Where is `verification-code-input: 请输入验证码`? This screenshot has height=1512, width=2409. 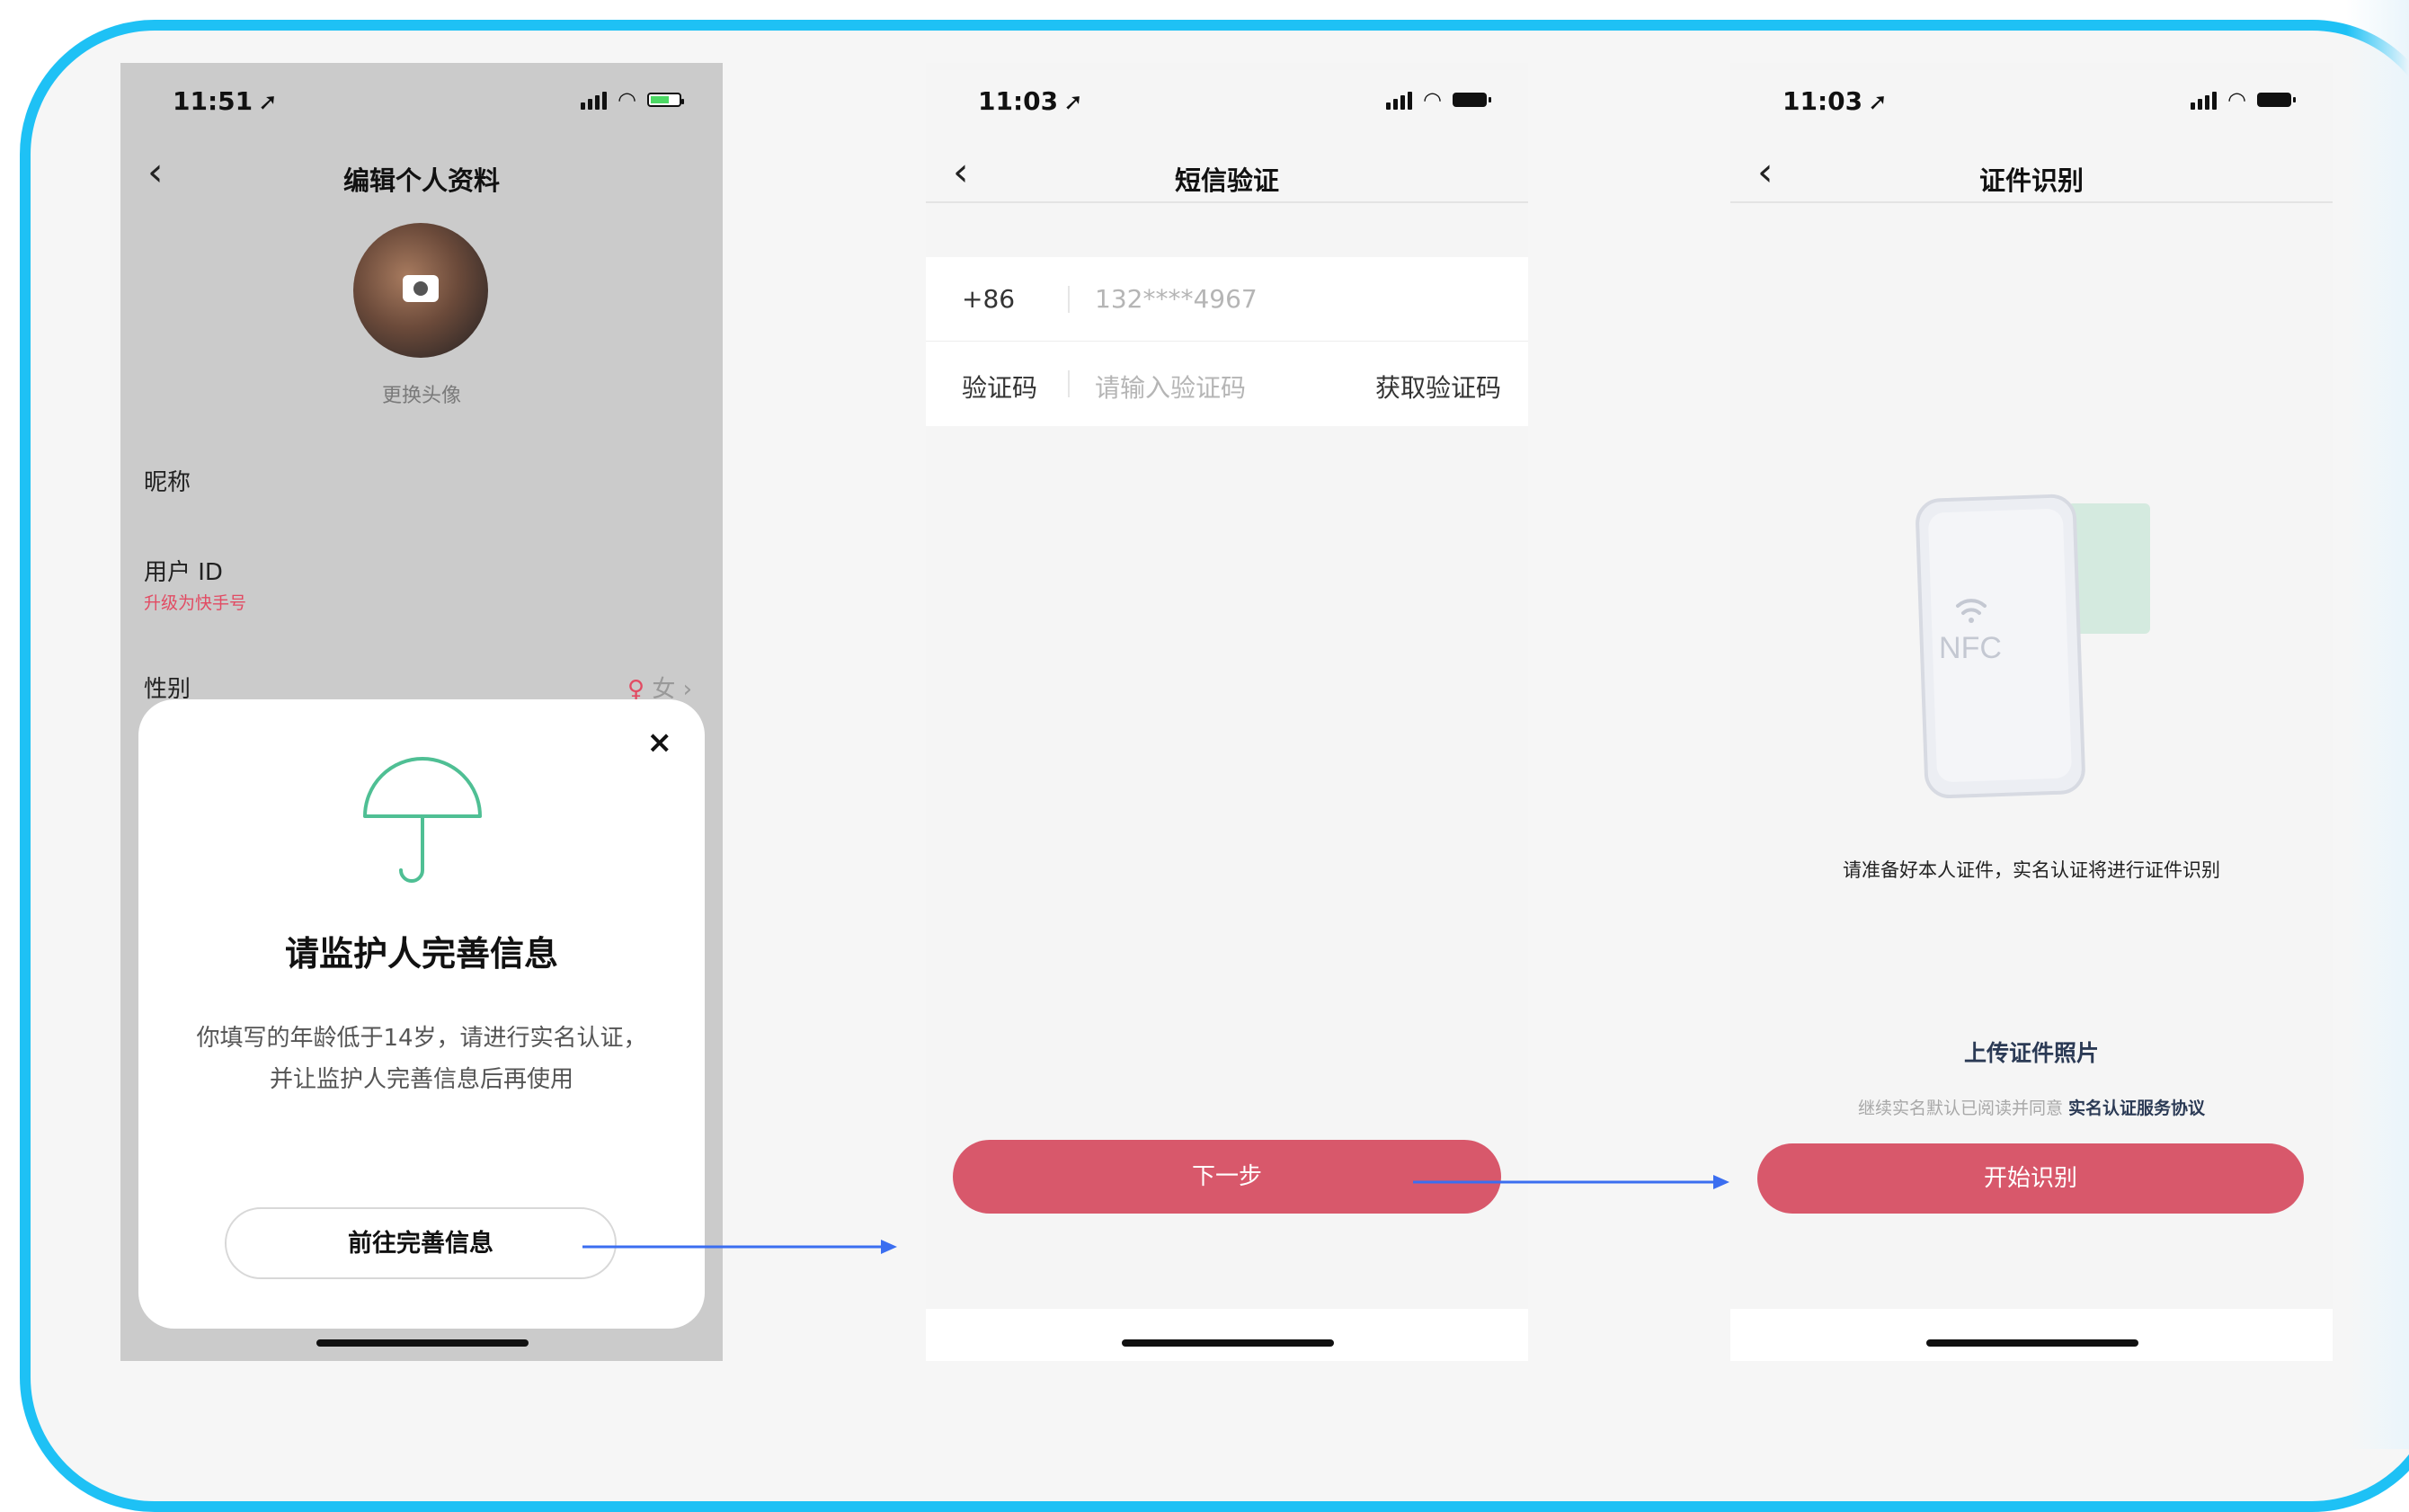 verification-code-input: 请输入验证码 is located at coordinates (1170, 387).